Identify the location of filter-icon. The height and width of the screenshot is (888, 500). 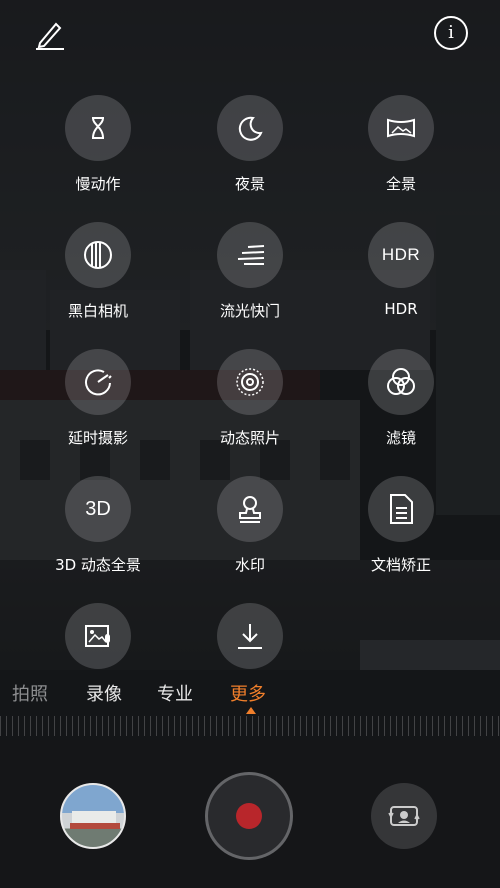
(401, 381).